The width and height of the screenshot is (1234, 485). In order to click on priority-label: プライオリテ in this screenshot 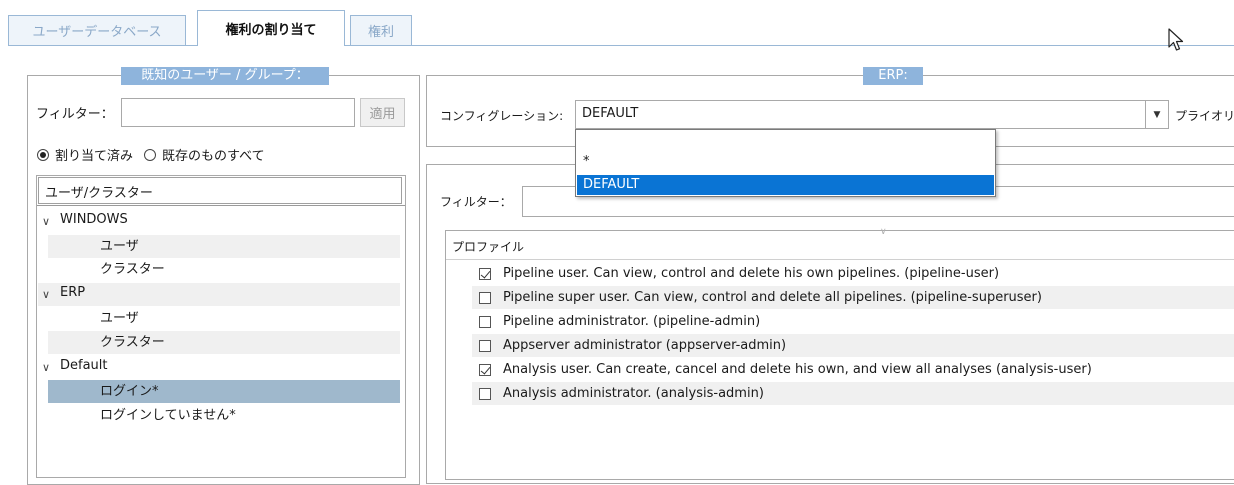, I will do `click(1204, 116)`.